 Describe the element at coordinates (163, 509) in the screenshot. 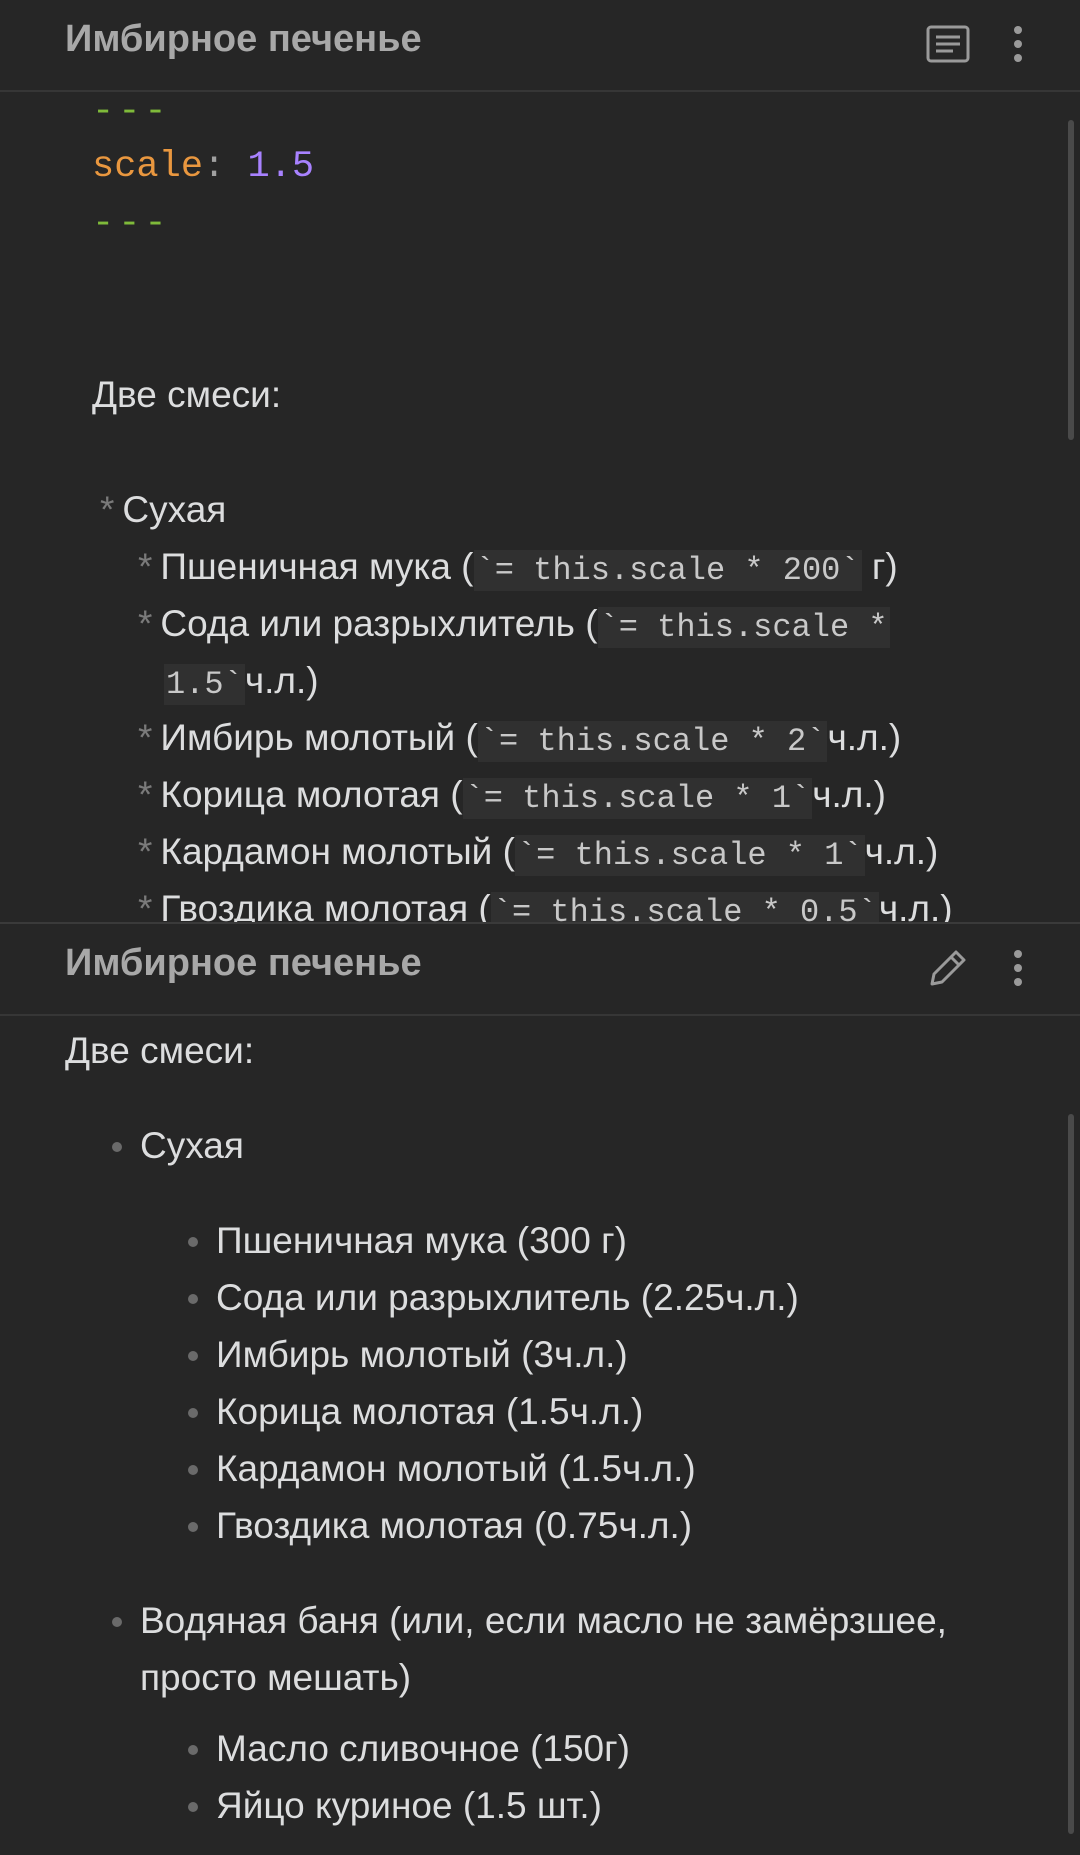

I see `source-list-item: * Сухая` at that location.